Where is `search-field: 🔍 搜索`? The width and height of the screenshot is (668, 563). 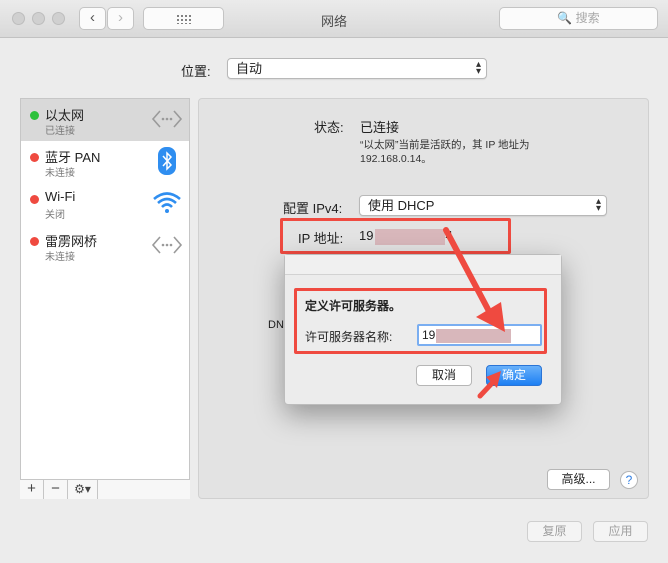 search-field: 🔍 搜索 is located at coordinates (578, 18).